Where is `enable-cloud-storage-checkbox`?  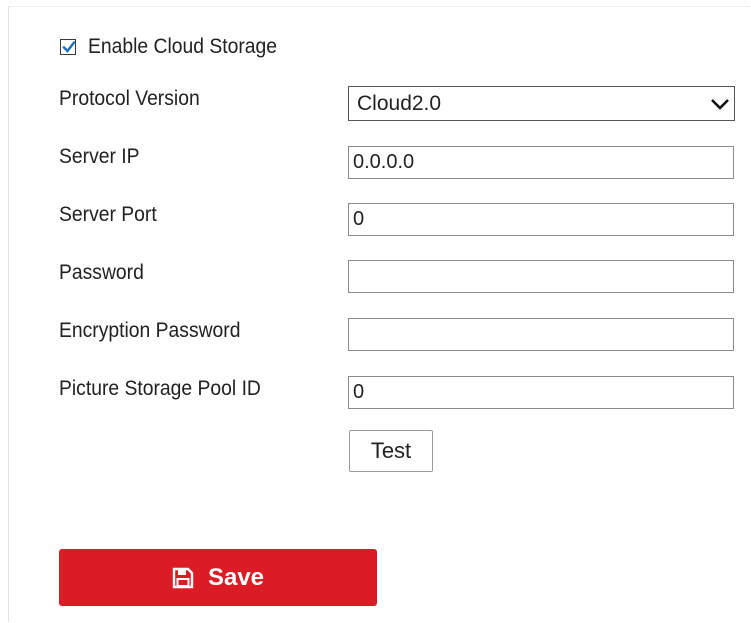
enable-cloud-storage-checkbox is located at coordinates (68, 47).